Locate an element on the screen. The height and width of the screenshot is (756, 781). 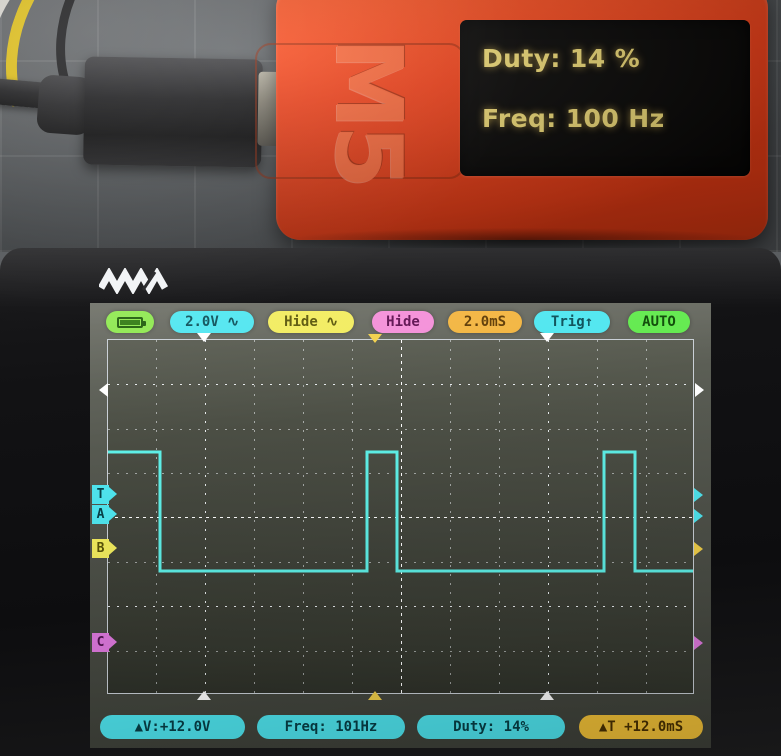
m5-logo-text: M5 is located at coordinates (369, 111).